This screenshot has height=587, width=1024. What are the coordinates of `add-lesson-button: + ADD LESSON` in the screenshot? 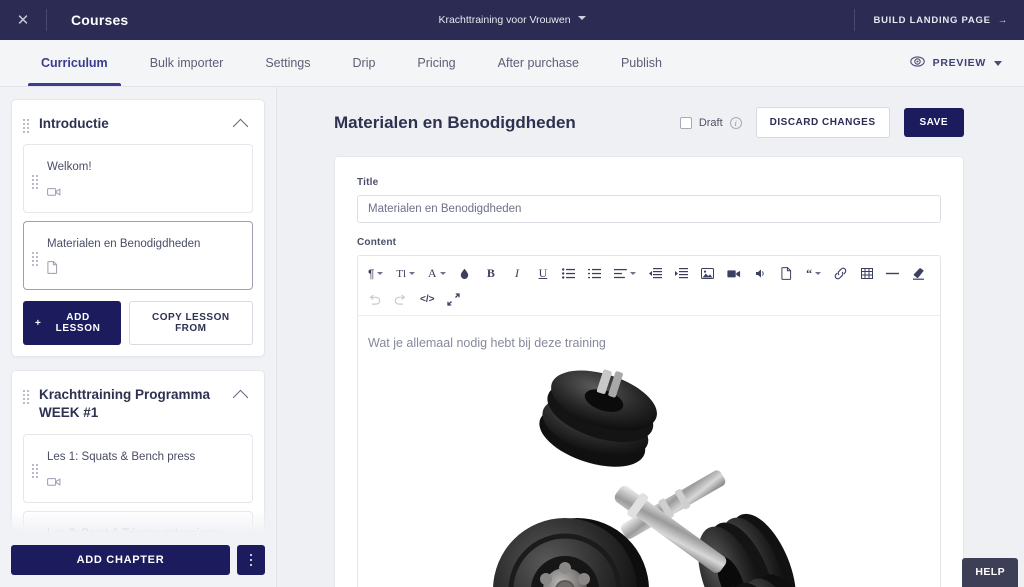 It's located at (72, 323).